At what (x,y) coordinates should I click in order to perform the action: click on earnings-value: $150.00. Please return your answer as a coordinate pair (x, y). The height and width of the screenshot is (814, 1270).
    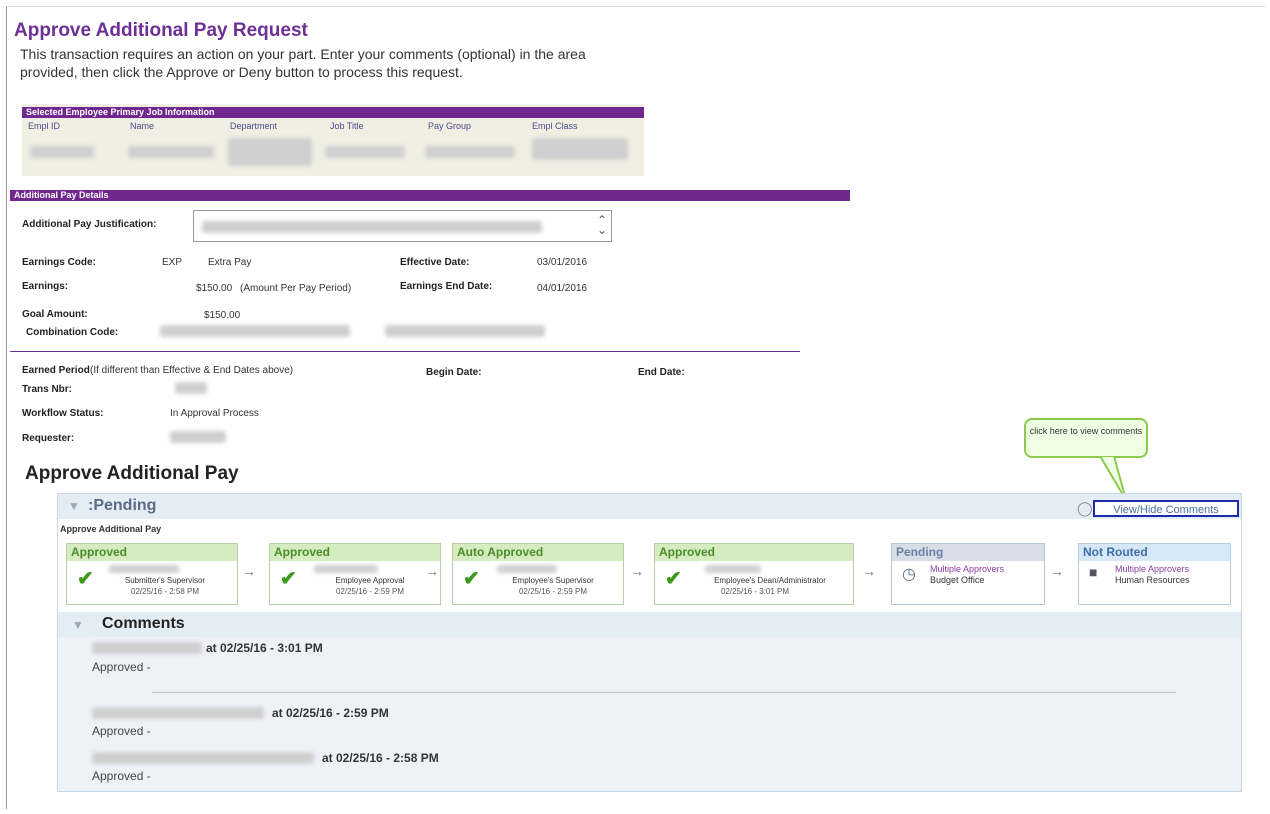
    Looking at the image, I should click on (214, 288).